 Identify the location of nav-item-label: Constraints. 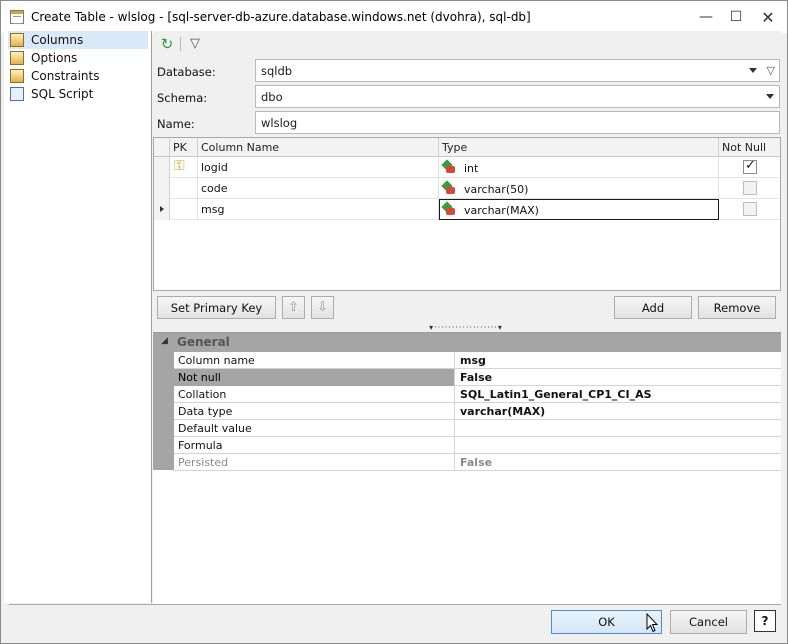
(65, 76).